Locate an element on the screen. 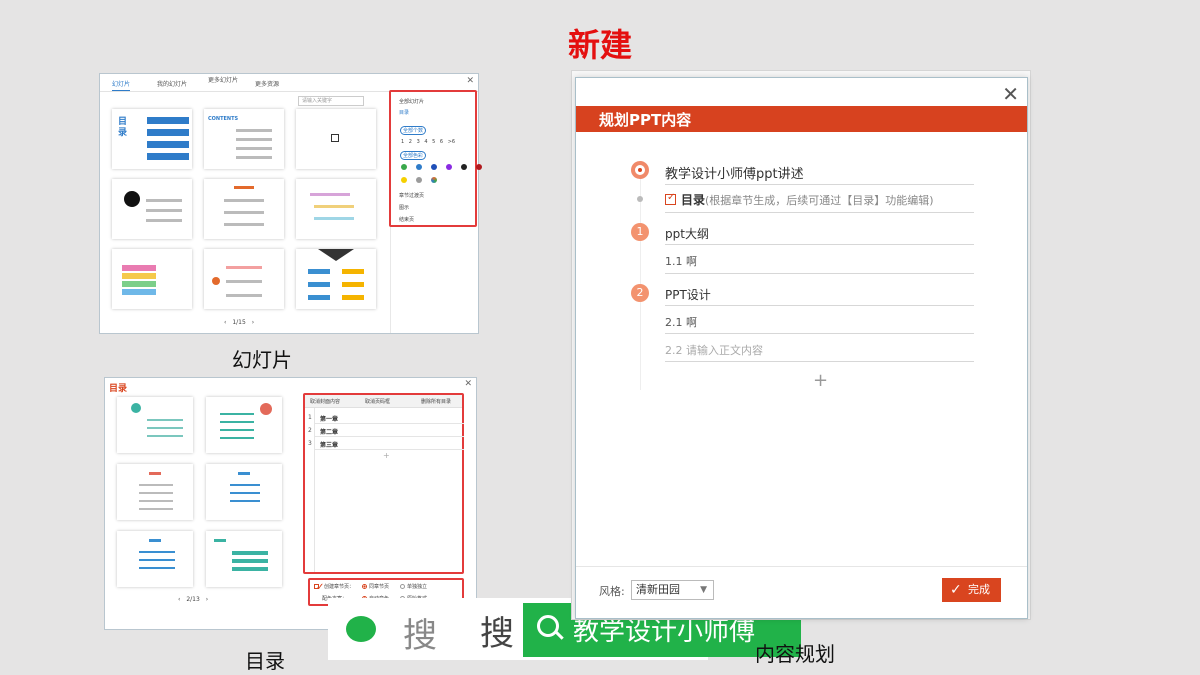 This screenshot has height=675, width=1200. filter-item: 图示 is located at coordinates (404, 207).